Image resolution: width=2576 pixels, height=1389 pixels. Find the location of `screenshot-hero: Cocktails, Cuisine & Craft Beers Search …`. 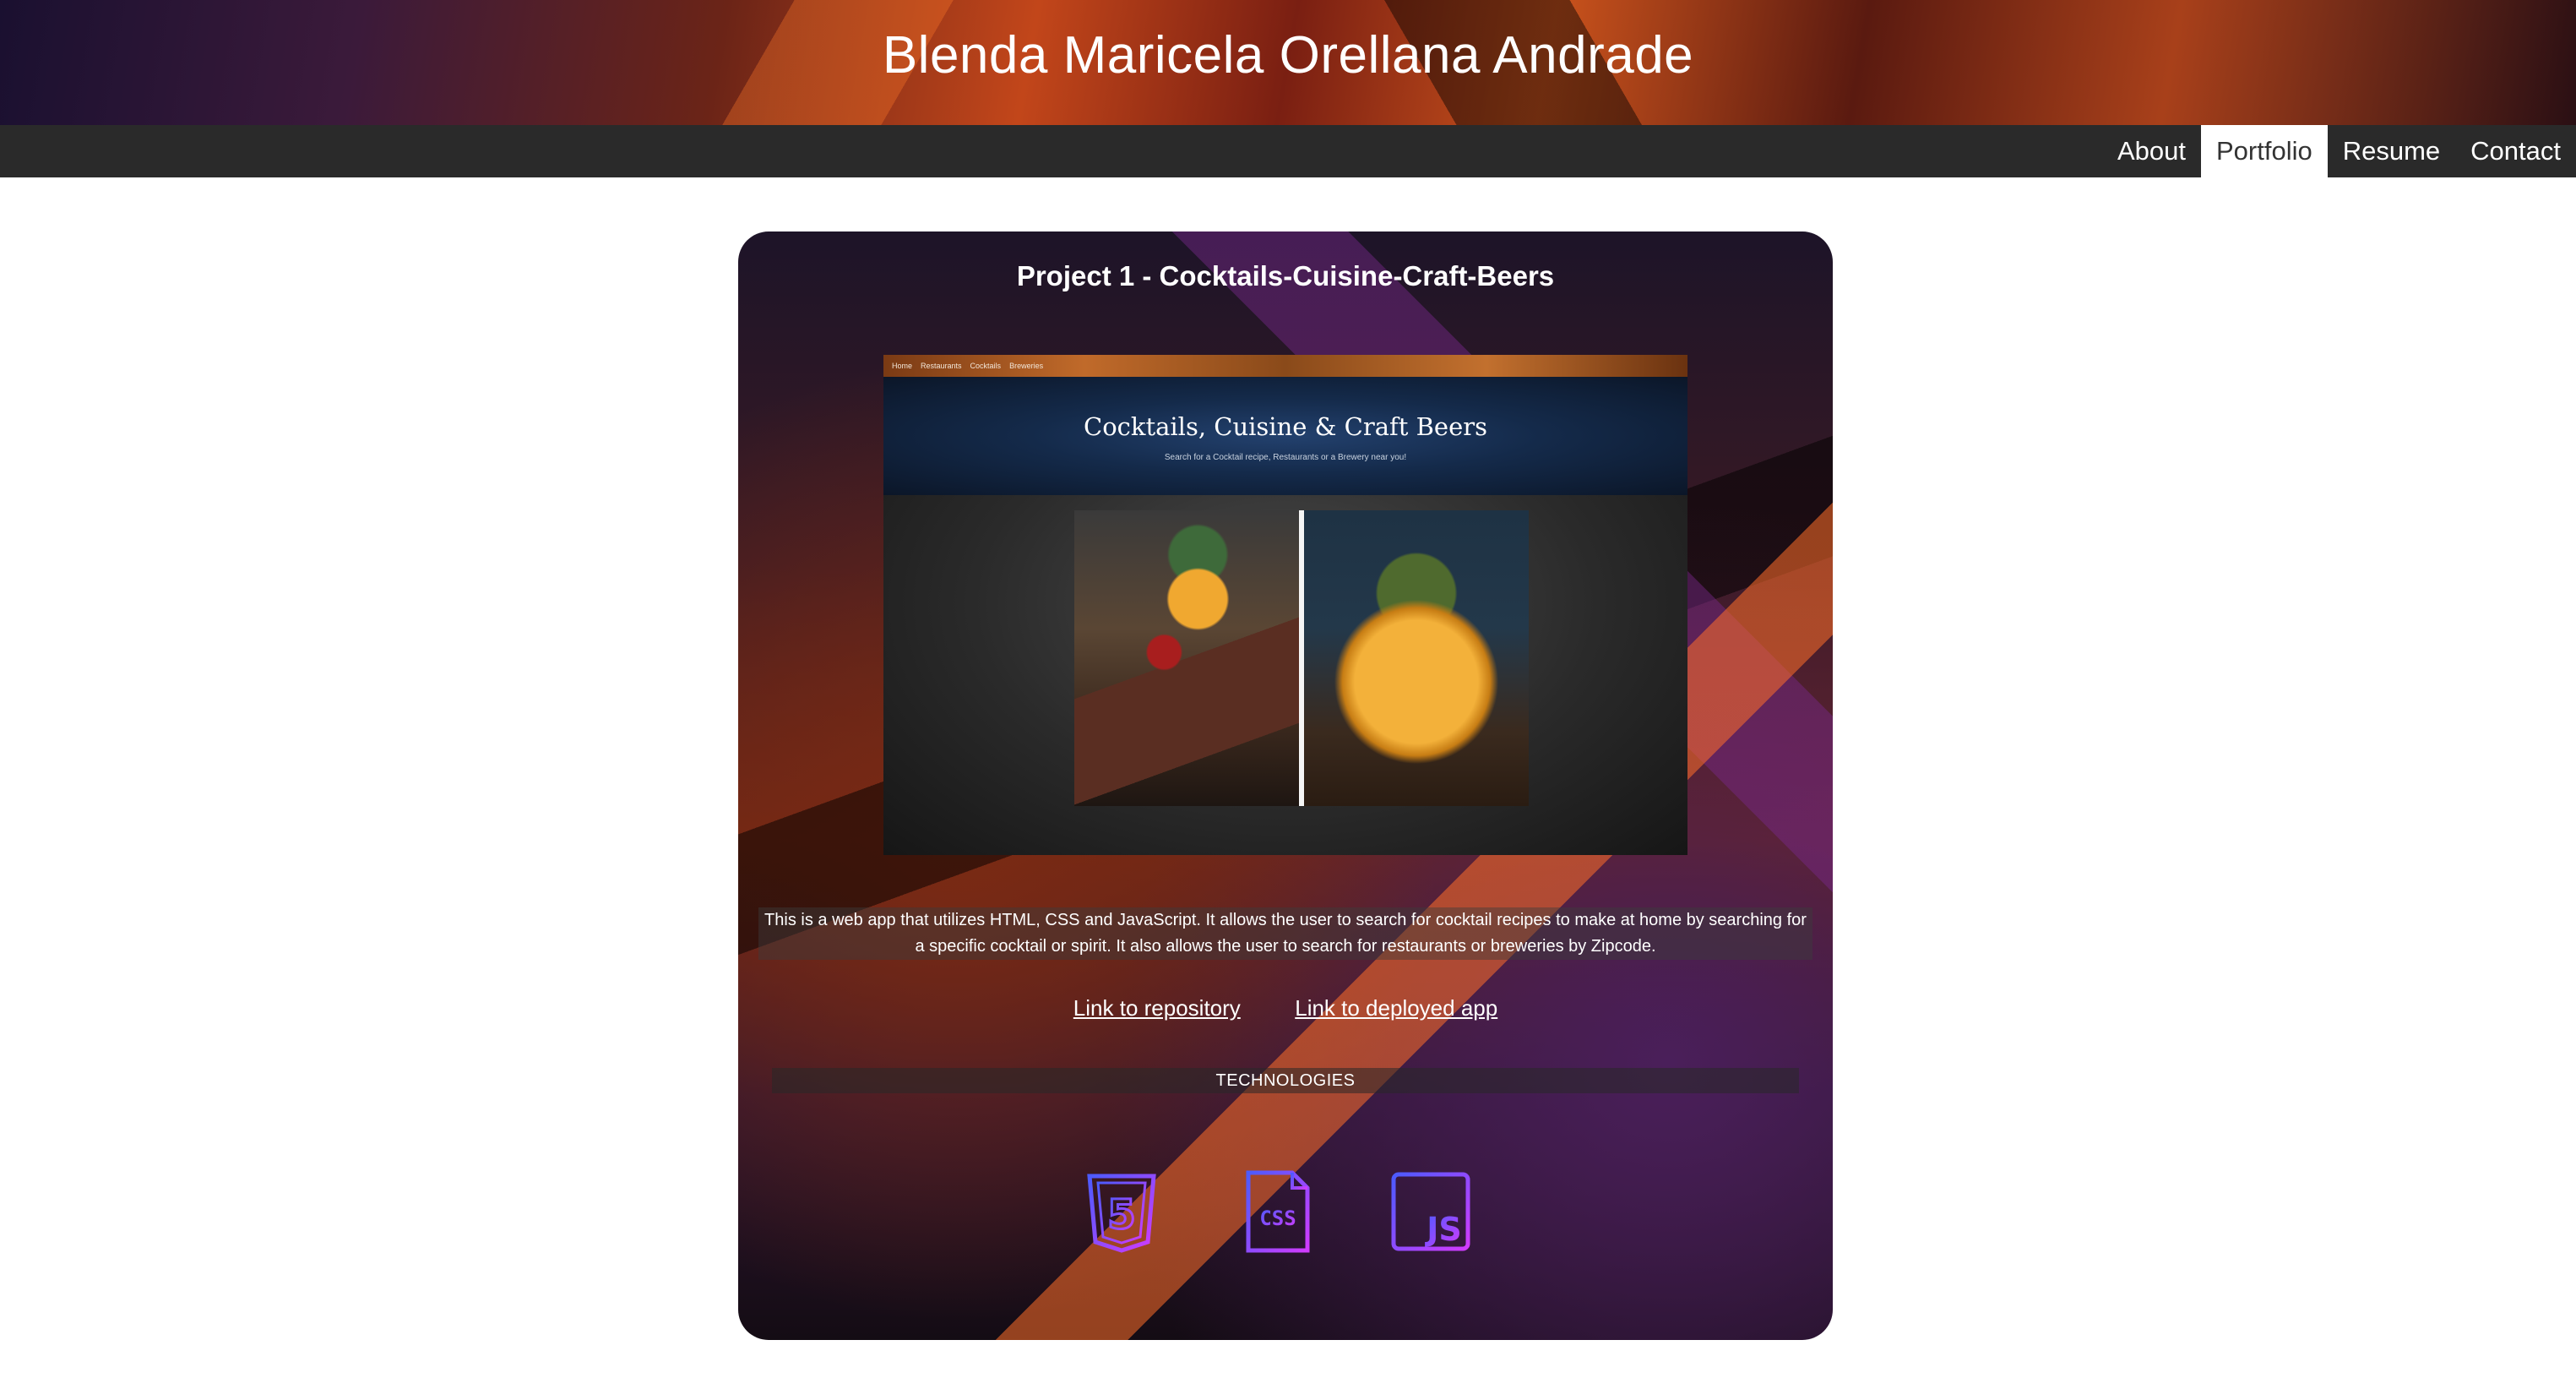

screenshot-hero: Cocktails, Cuisine & Craft Beers Search … is located at coordinates (1285, 436).